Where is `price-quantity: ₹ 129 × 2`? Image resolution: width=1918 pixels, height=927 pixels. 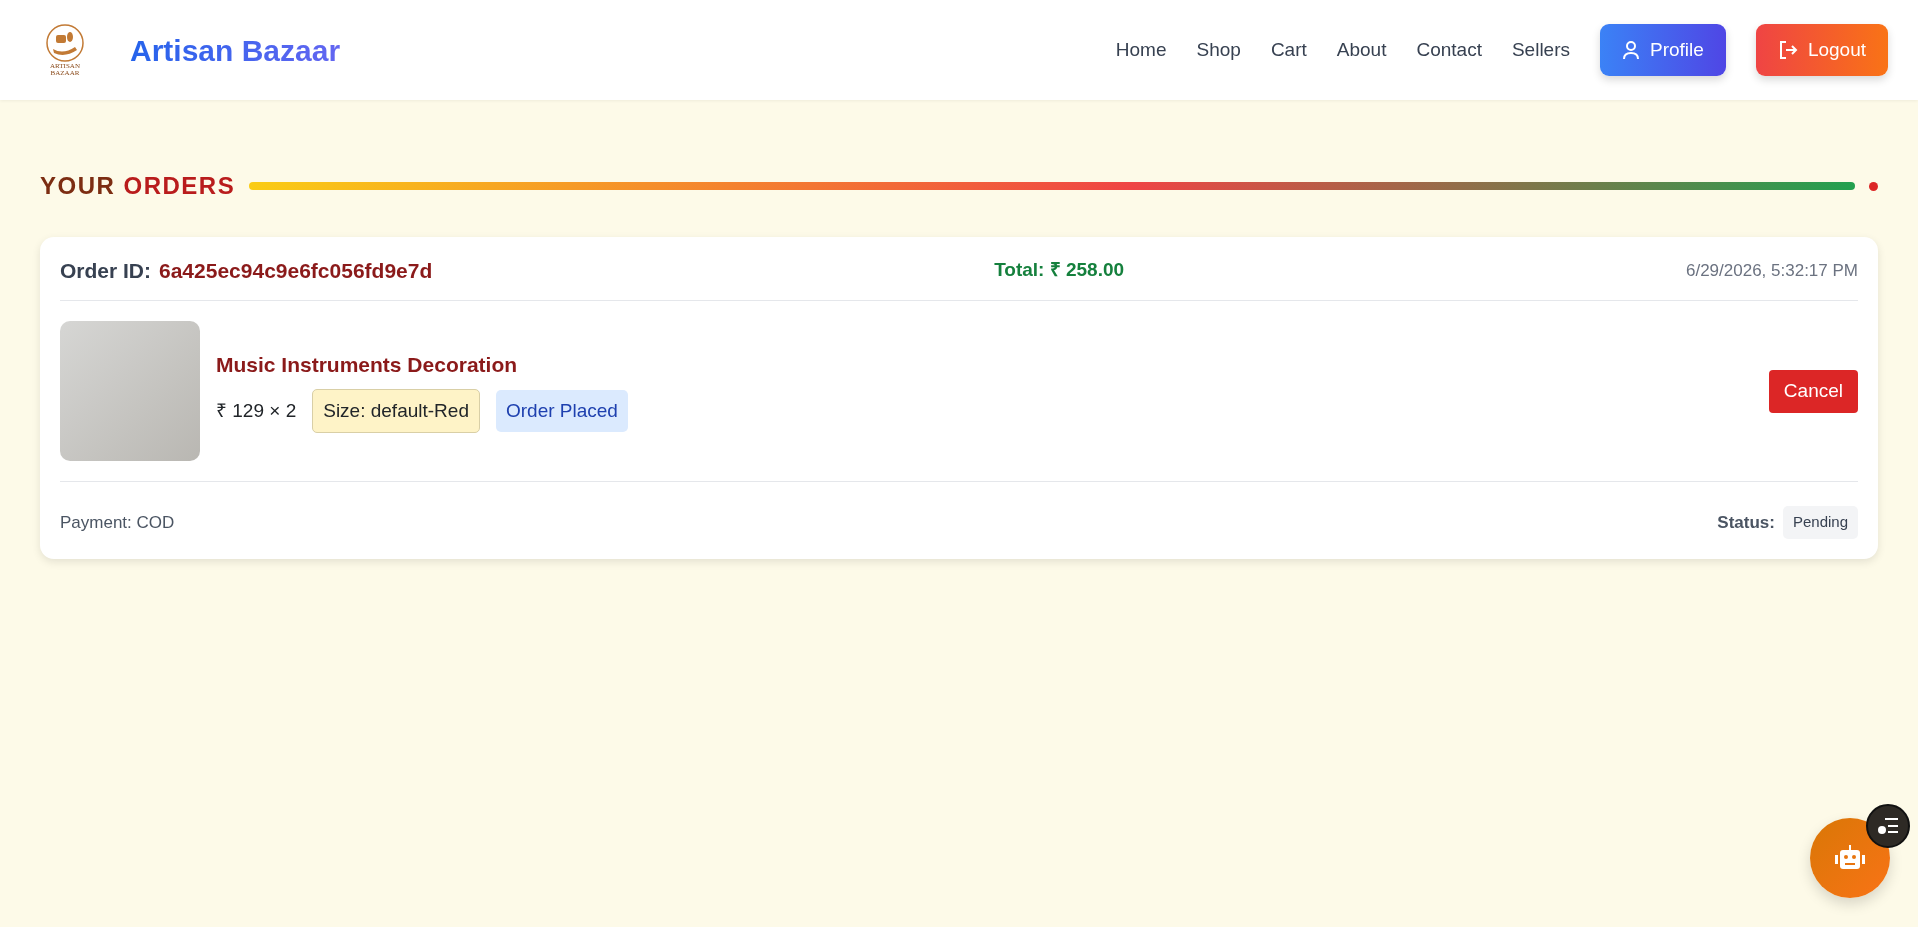 price-quantity: ₹ 129 × 2 is located at coordinates (256, 410).